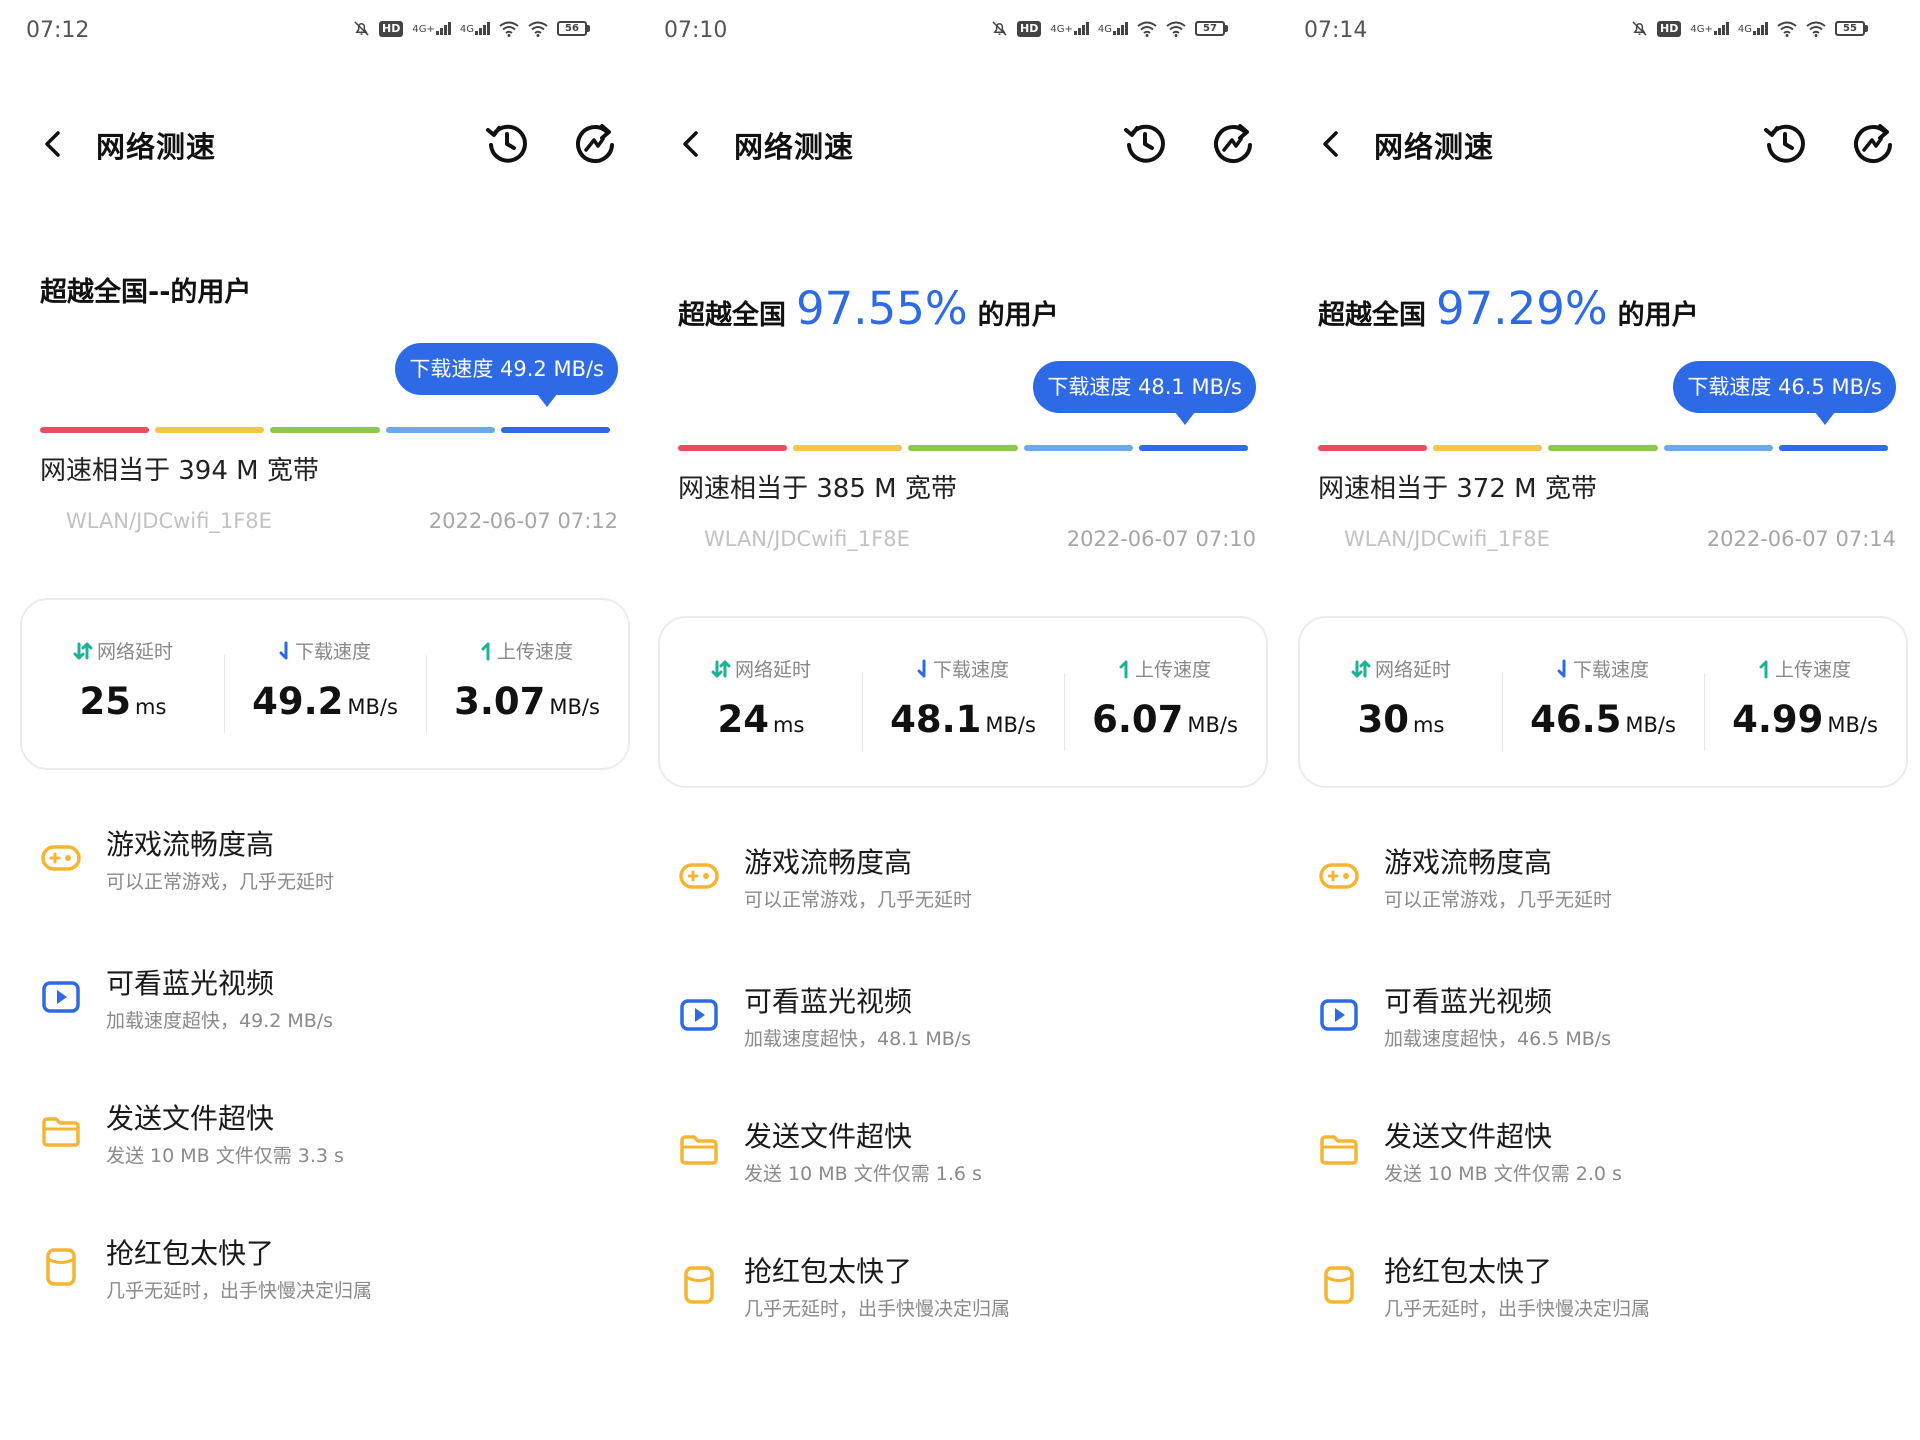 The width and height of the screenshot is (1920, 1440). What do you see at coordinates (1361, 668) in the screenshot?
I see `latency-arrows-icon` at bounding box center [1361, 668].